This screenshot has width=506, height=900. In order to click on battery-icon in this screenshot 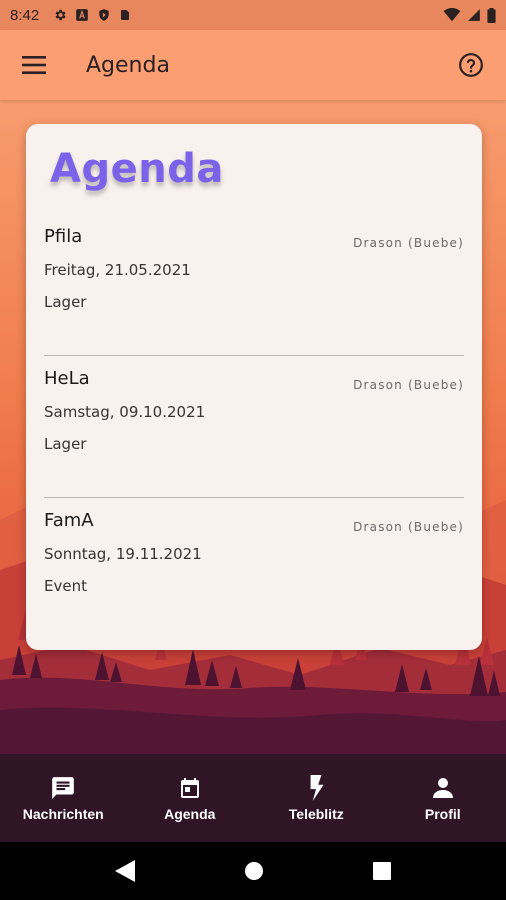, I will do `click(491, 15)`.